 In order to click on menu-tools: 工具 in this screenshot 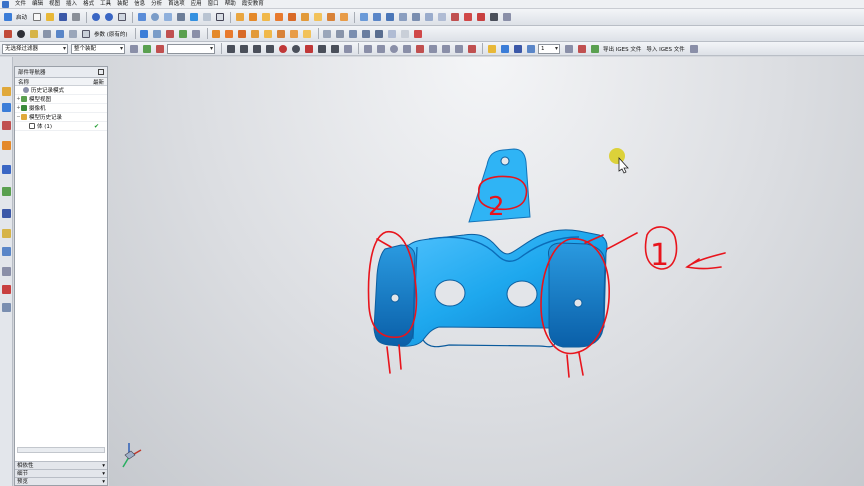, I will do `click(105, 4)`.